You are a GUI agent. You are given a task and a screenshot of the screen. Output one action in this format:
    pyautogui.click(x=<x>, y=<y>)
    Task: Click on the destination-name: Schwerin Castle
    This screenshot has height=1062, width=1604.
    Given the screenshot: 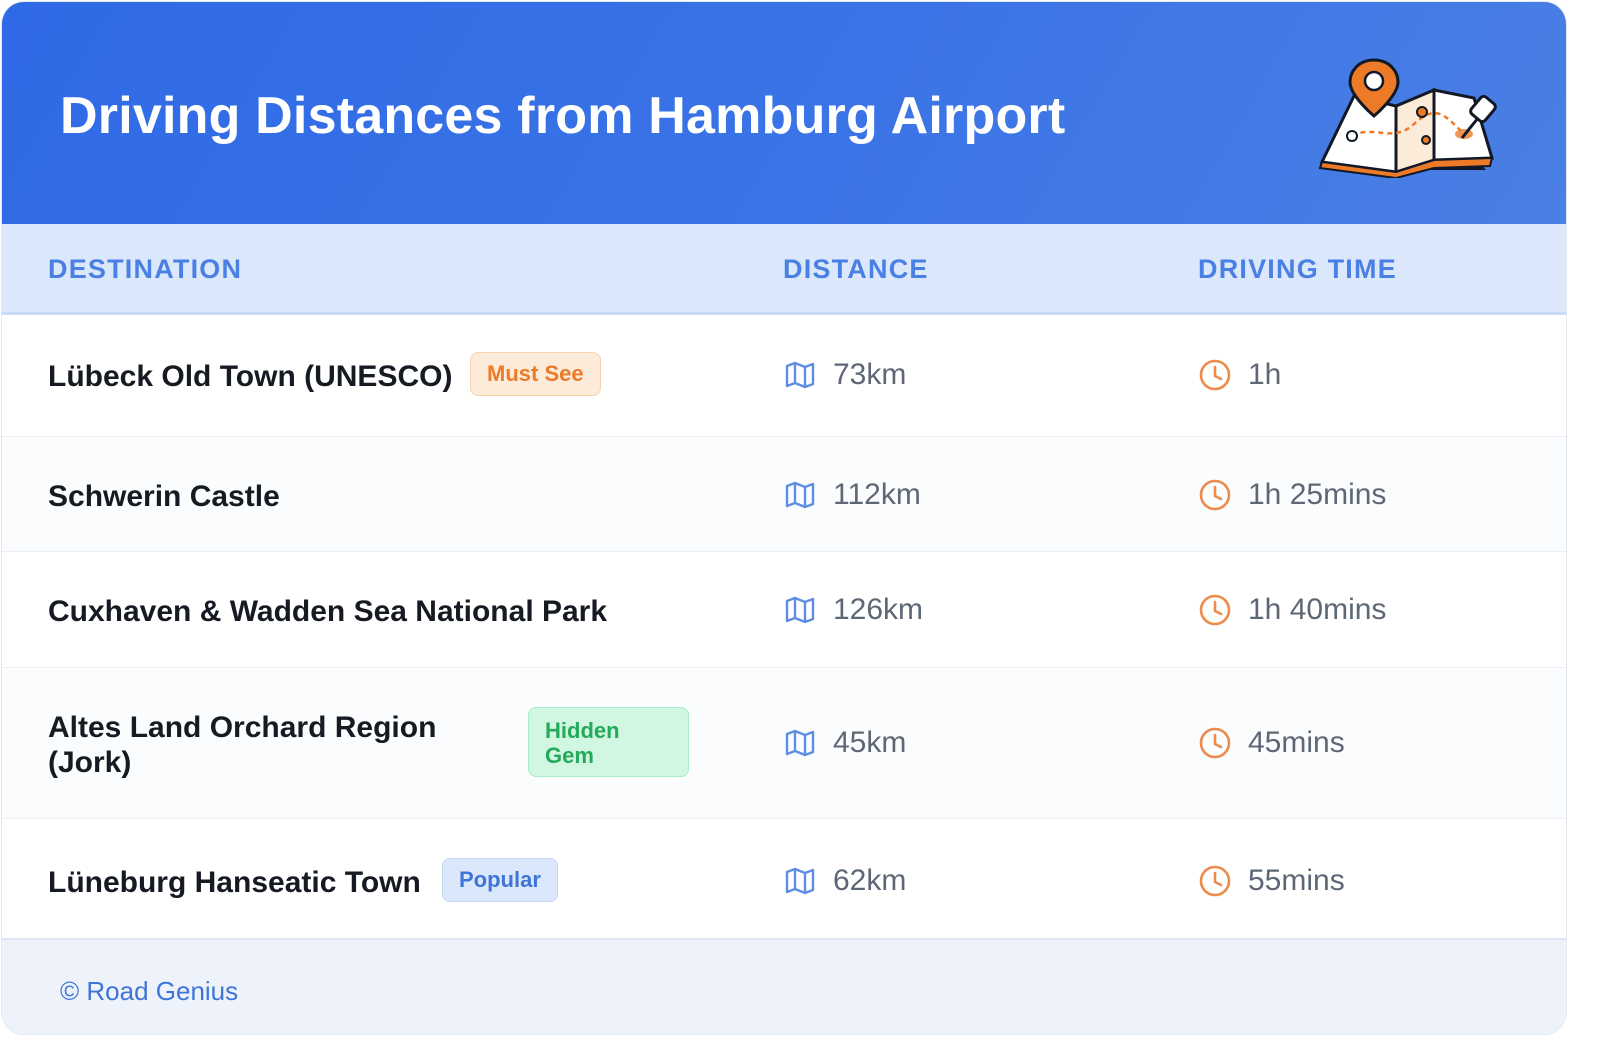 What is the action you would take?
    pyautogui.click(x=164, y=496)
    